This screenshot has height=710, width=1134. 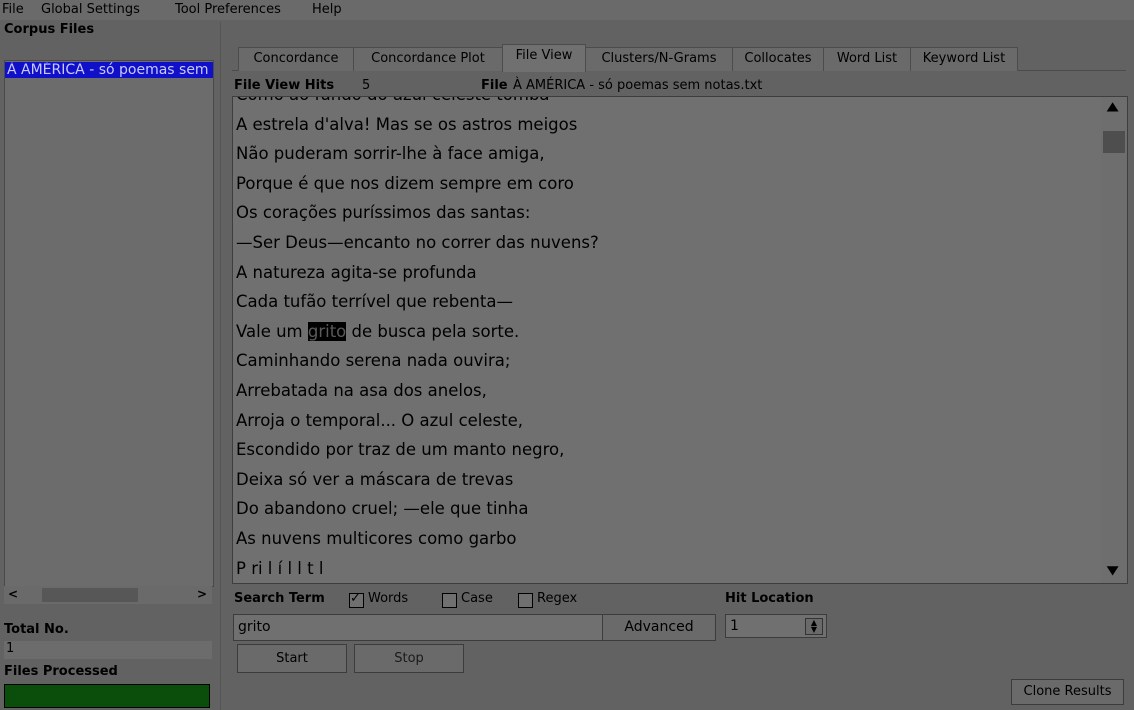 I want to click on text-line: As nuvens multicores como garbo, so click(x=376, y=538).